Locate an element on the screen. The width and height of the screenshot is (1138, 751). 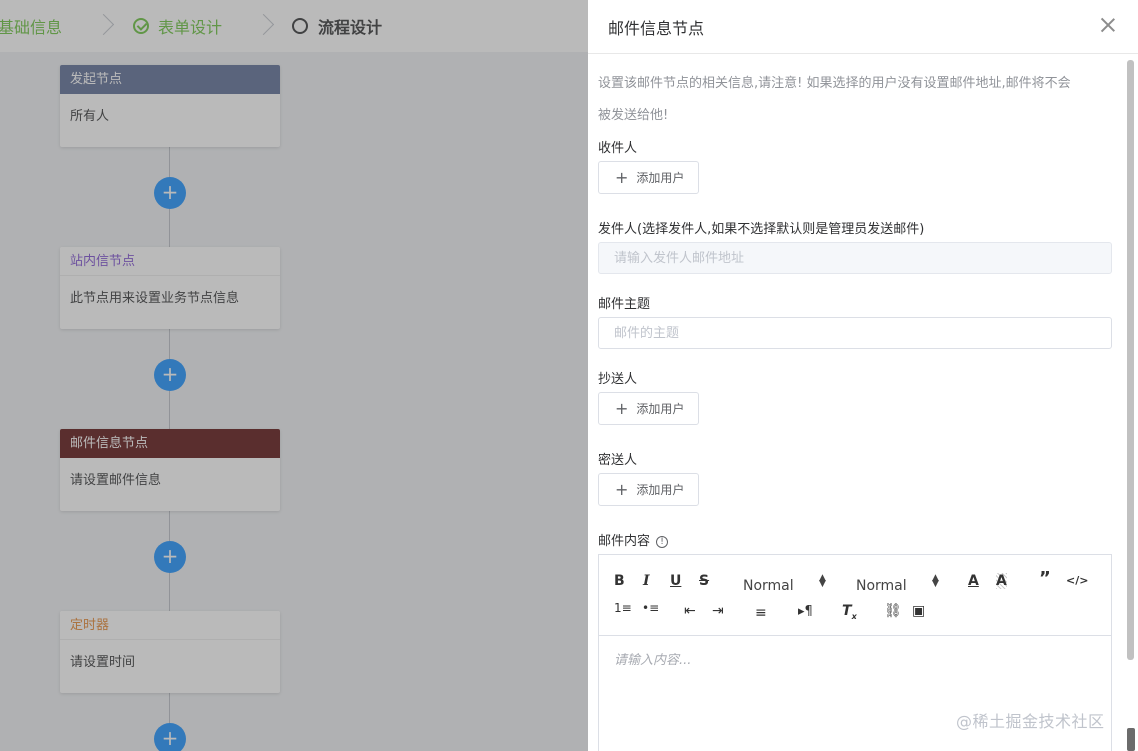
outdent-icon: ⇤ is located at coordinates (690, 611).